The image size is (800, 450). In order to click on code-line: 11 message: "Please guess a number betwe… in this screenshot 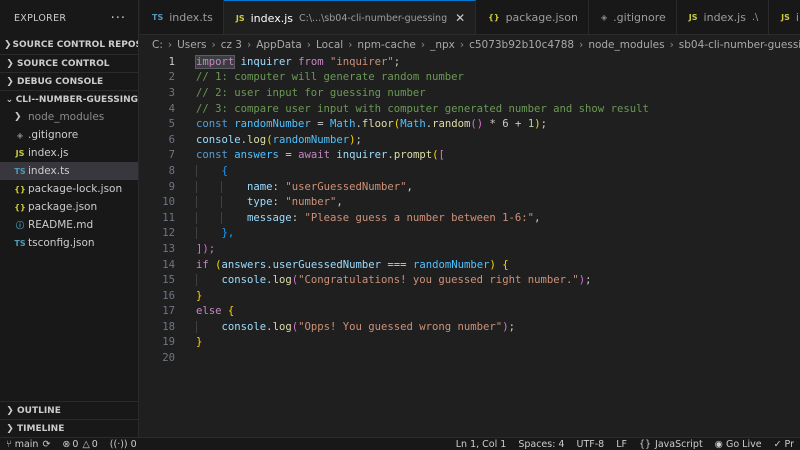, I will do `click(470, 218)`.